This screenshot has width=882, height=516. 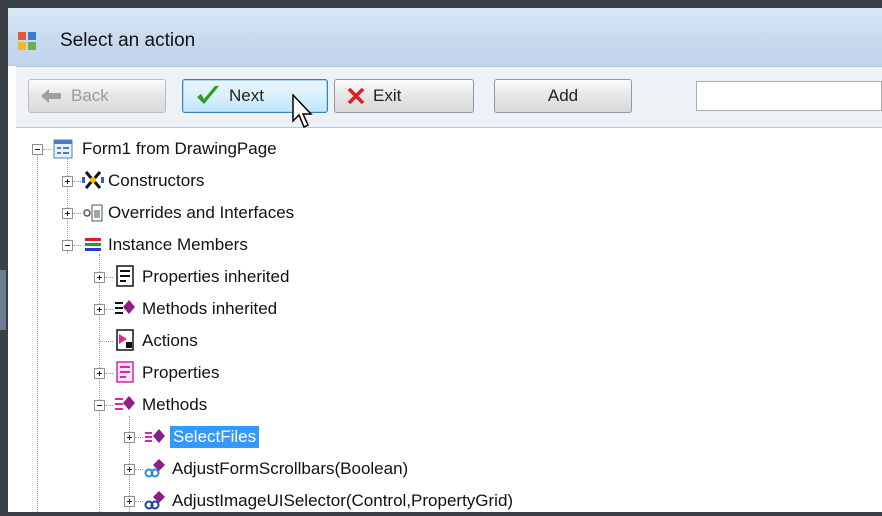 I want to click on search-input, so click(x=789, y=96).